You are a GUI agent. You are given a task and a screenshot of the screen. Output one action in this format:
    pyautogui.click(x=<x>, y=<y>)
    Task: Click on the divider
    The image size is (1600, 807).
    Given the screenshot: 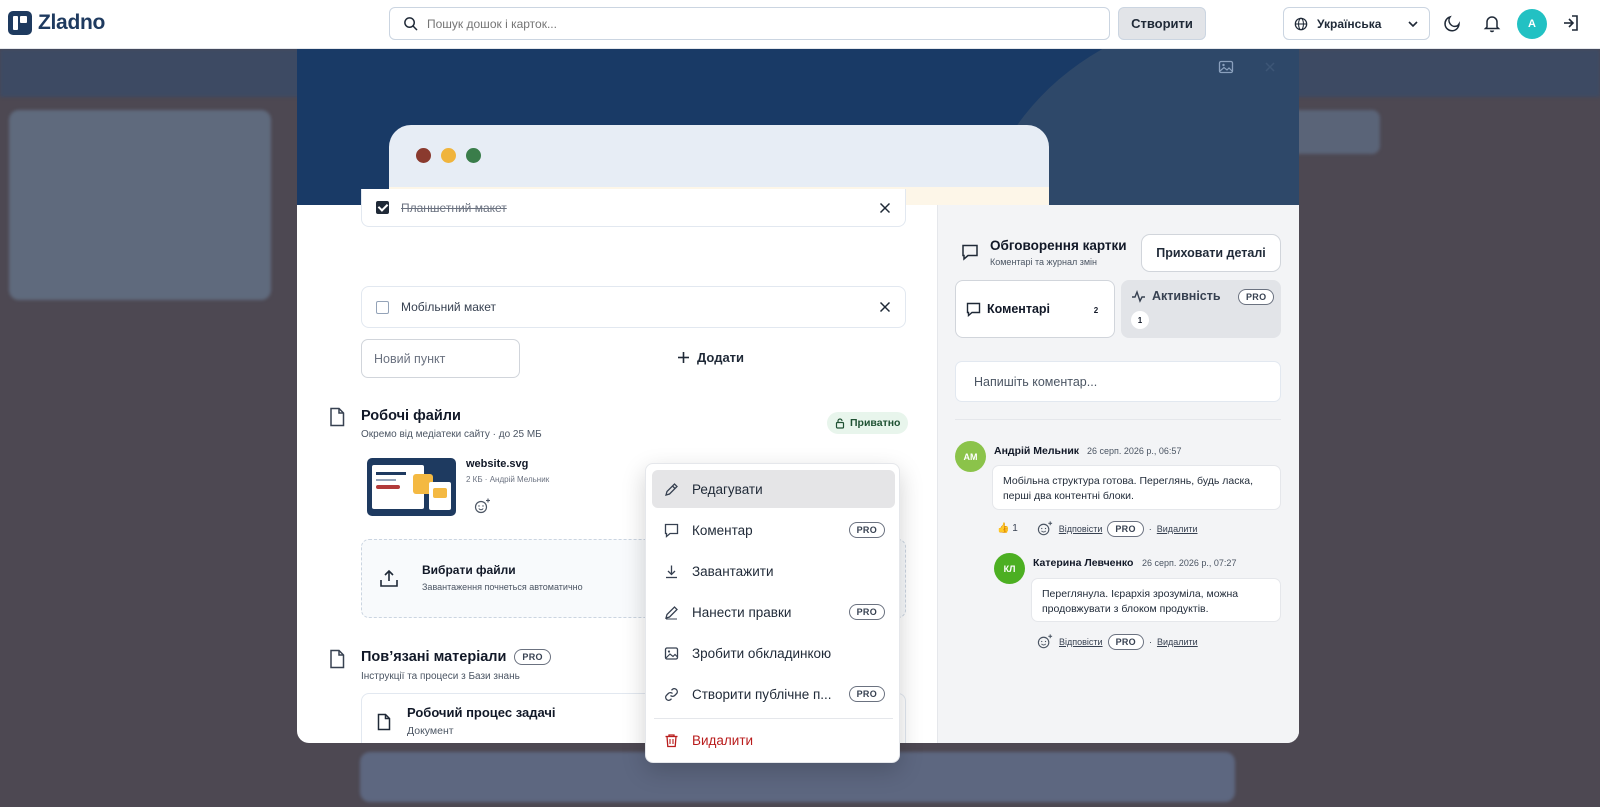 What is the action you would take?
    pyautogui.click(x=1118, y=419)
    